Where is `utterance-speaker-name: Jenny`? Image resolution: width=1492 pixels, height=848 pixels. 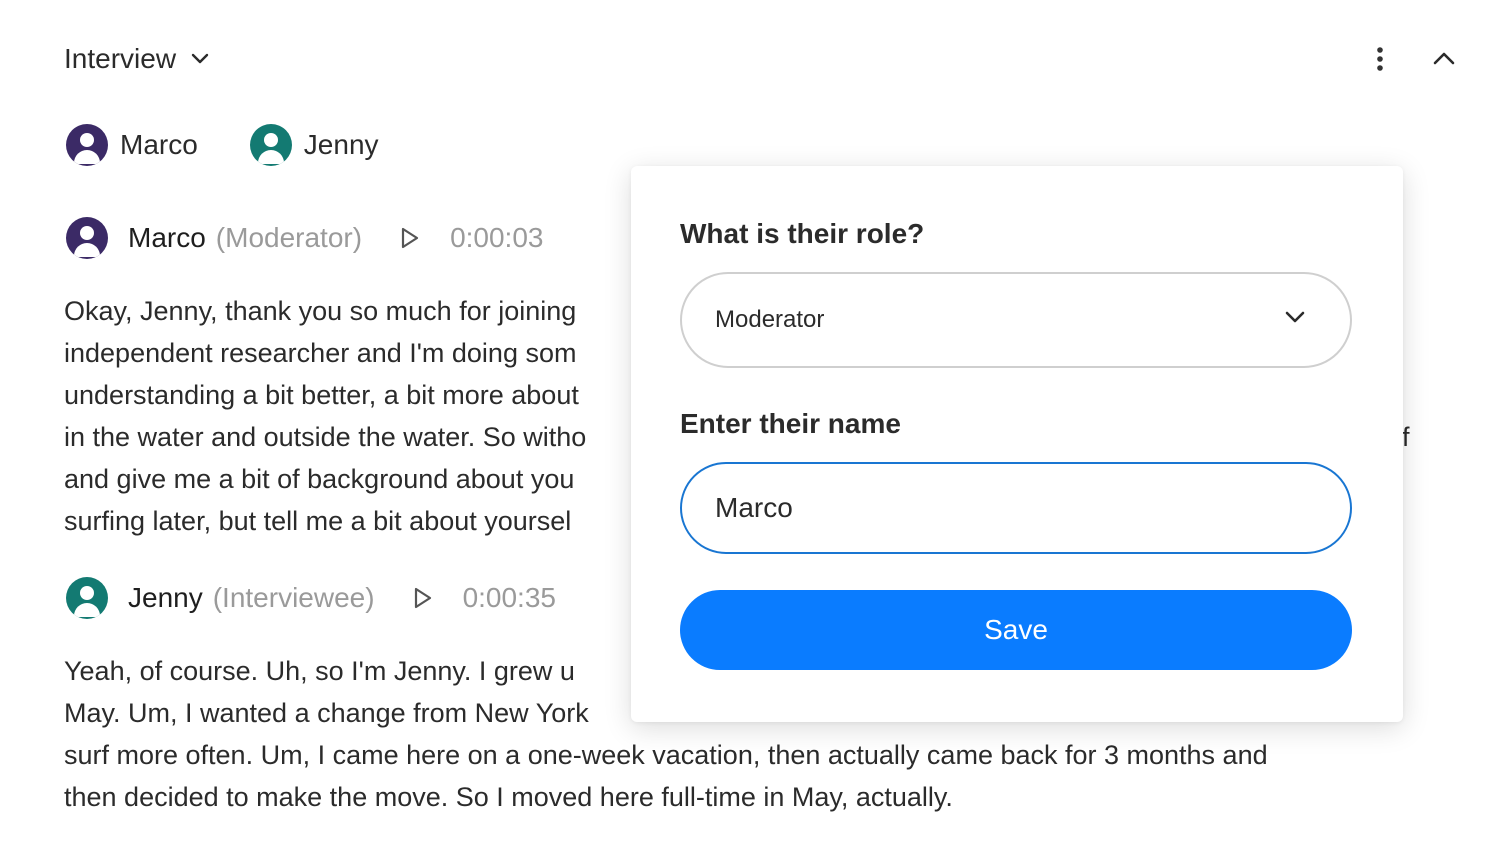
utterance-speaker-name: Jenny is located at coordinates (165, 598).